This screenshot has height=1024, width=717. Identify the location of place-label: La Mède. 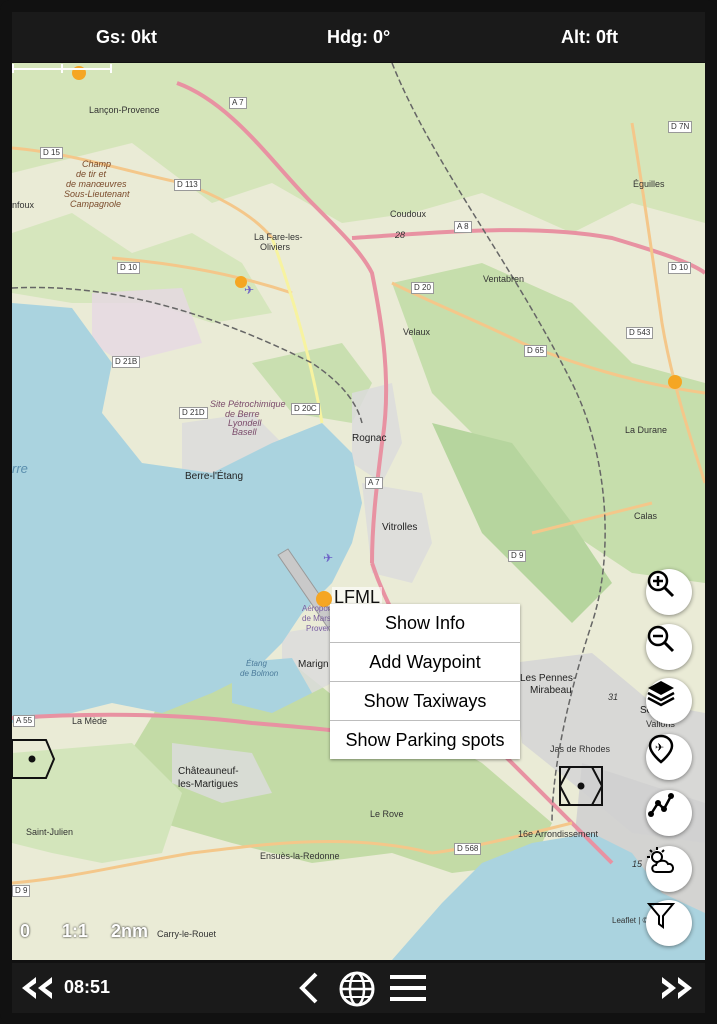
(90, 721).